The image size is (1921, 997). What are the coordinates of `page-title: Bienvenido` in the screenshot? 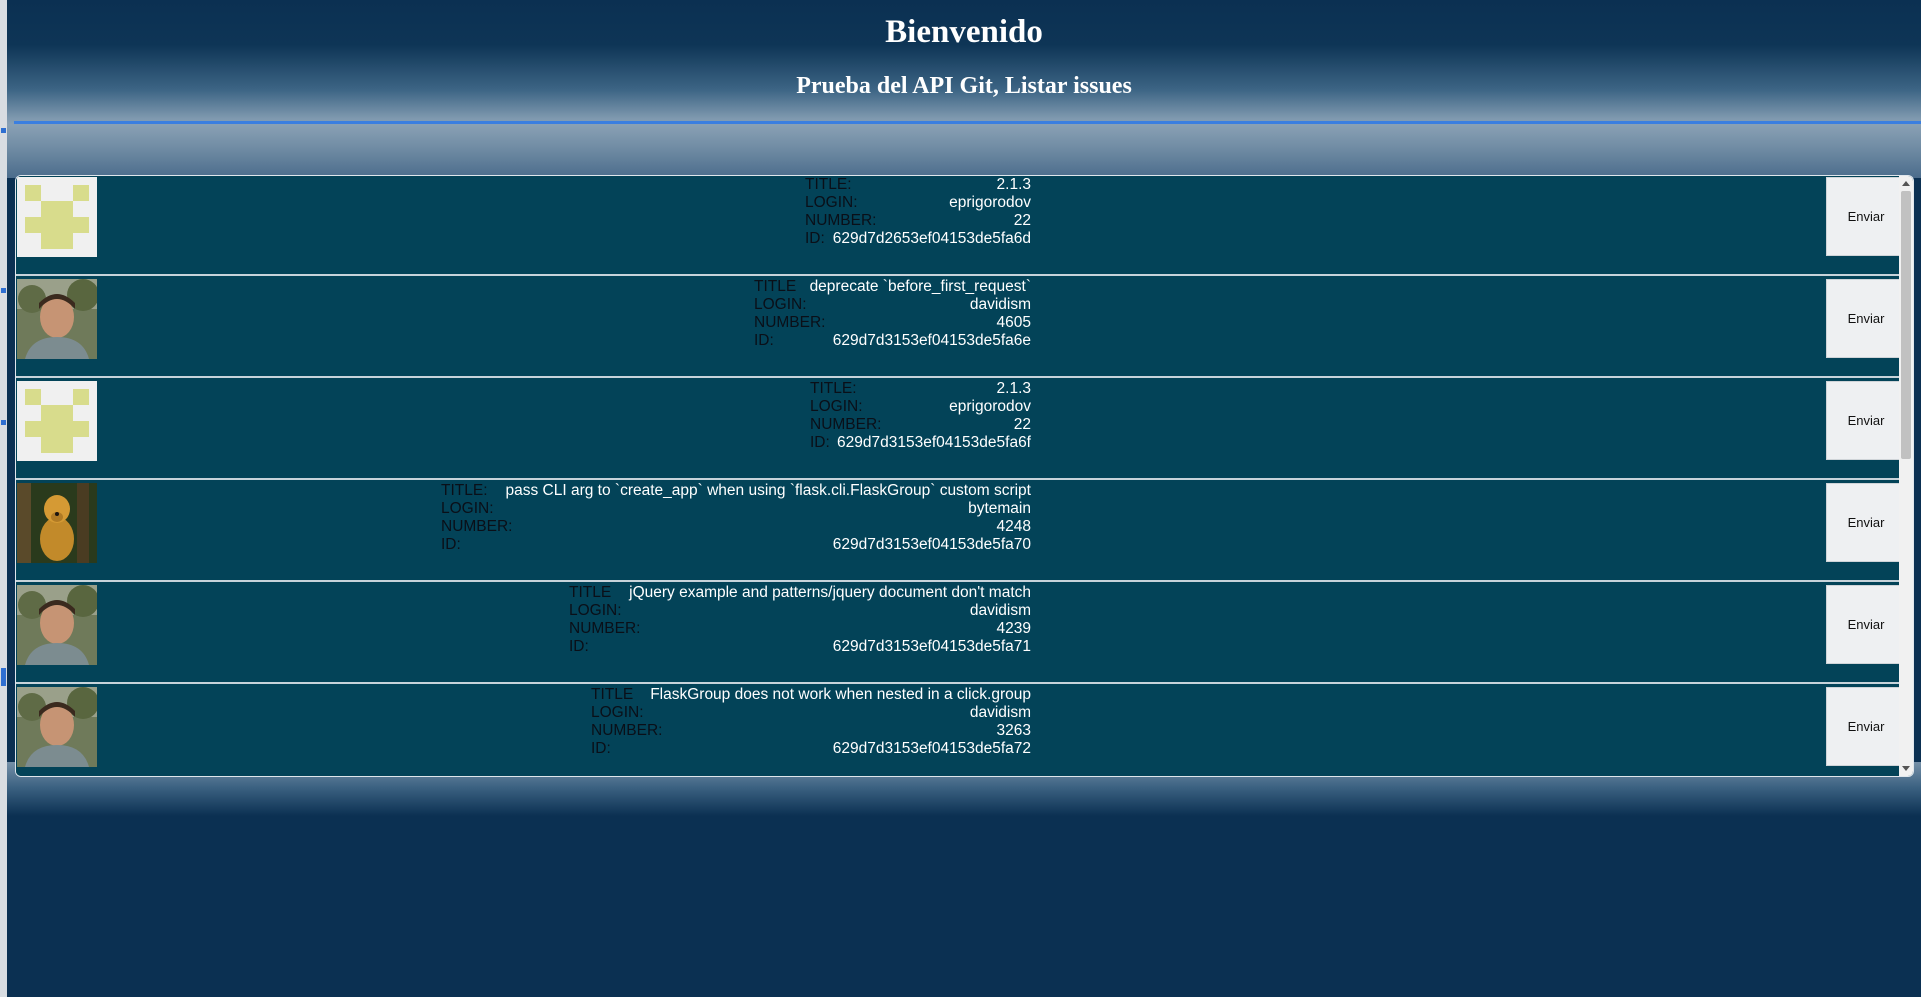 It's located at (964, 32).